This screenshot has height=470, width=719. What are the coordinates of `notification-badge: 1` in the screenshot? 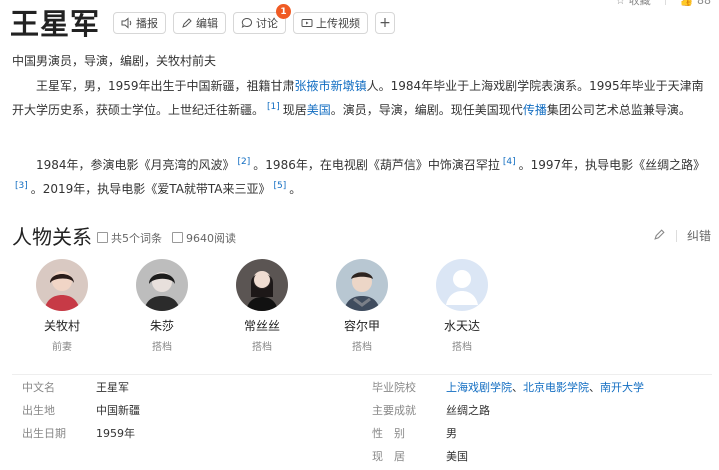 It's located at (283, 11).